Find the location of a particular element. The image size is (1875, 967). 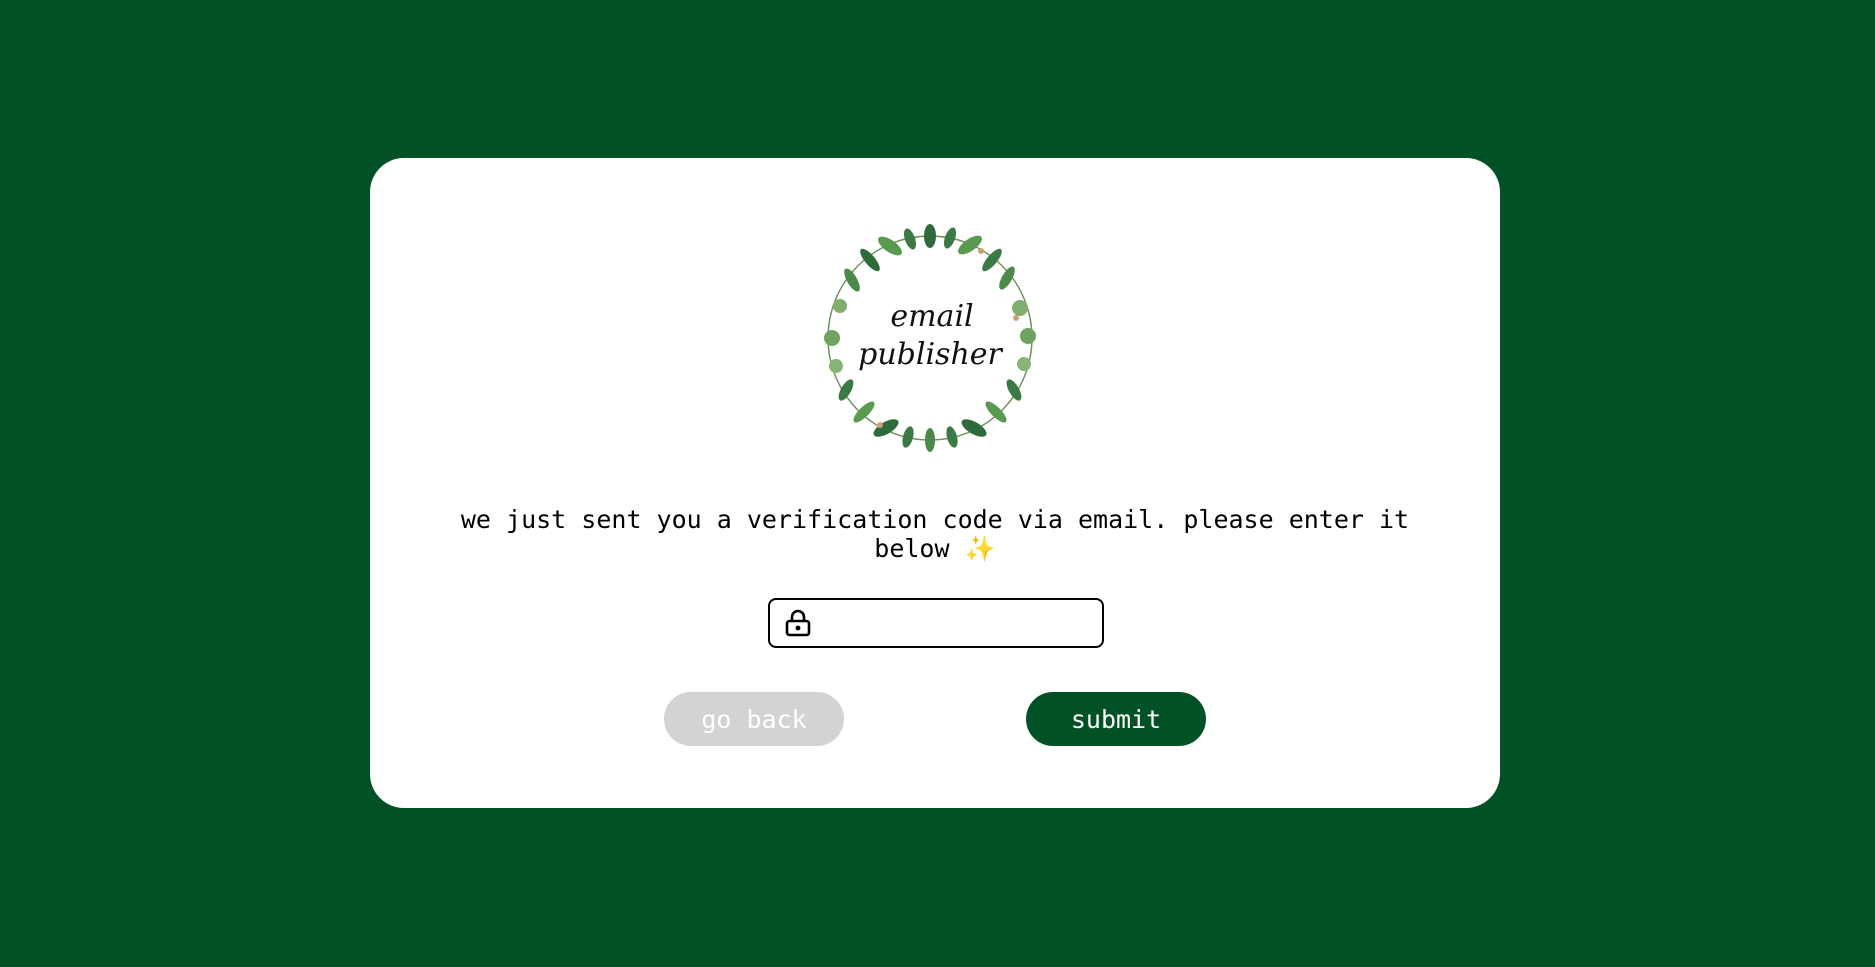

email-publisher-logo: email publisher is located at coordinates (930, 338).